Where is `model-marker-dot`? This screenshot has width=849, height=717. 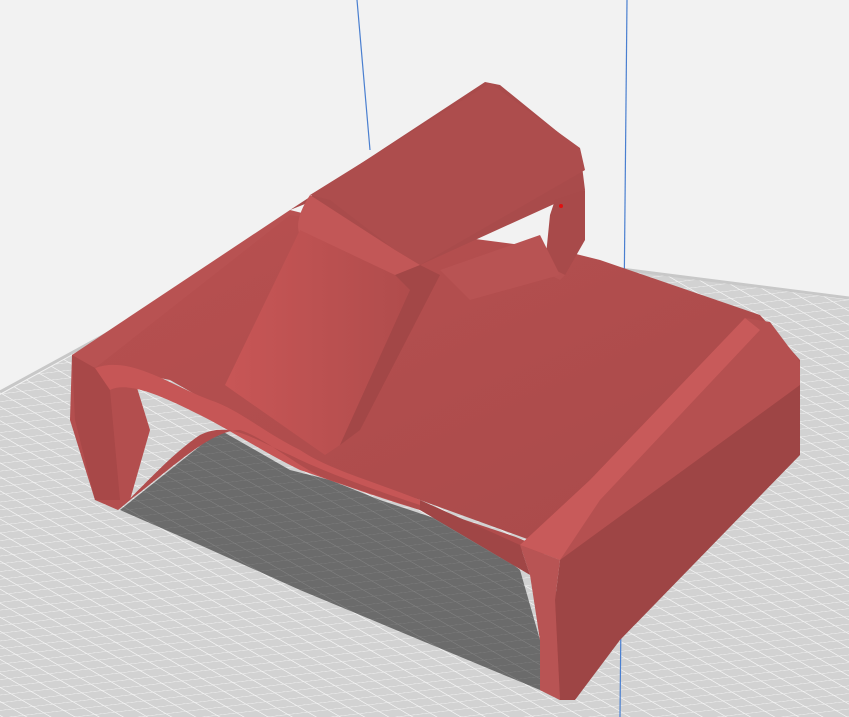
model-marker-dot is located at coordinates (561, 206).